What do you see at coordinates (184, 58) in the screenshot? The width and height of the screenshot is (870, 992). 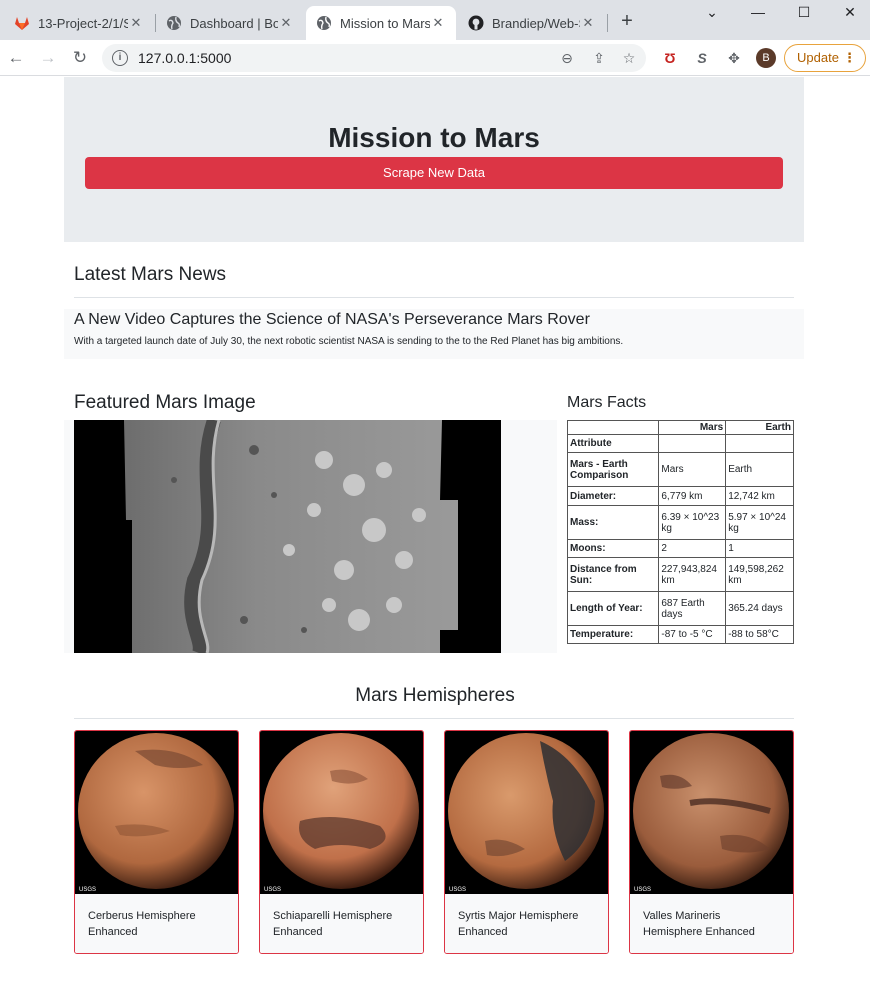 I see `url-text: 127.0.0.1:5000` at bounding box center [184, 58].